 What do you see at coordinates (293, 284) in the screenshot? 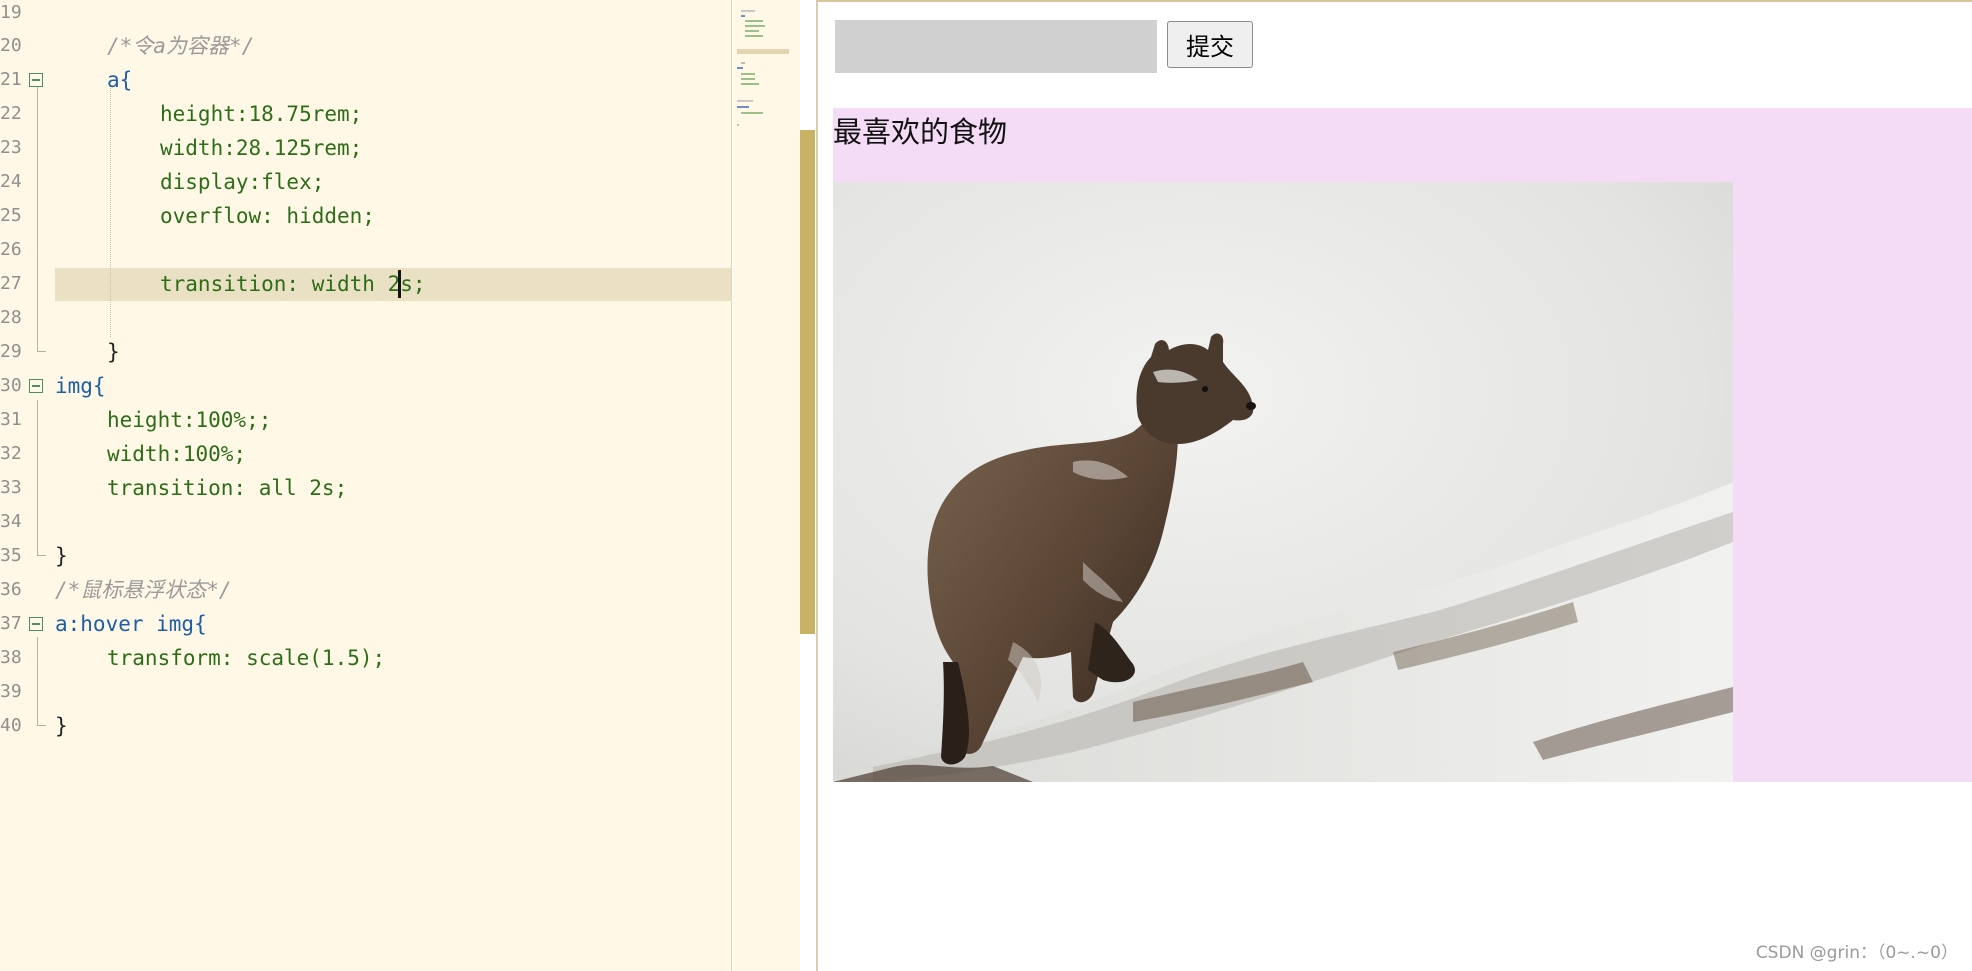
I see `code-text: transition: width 2s;` at bounding box center [293, 284].